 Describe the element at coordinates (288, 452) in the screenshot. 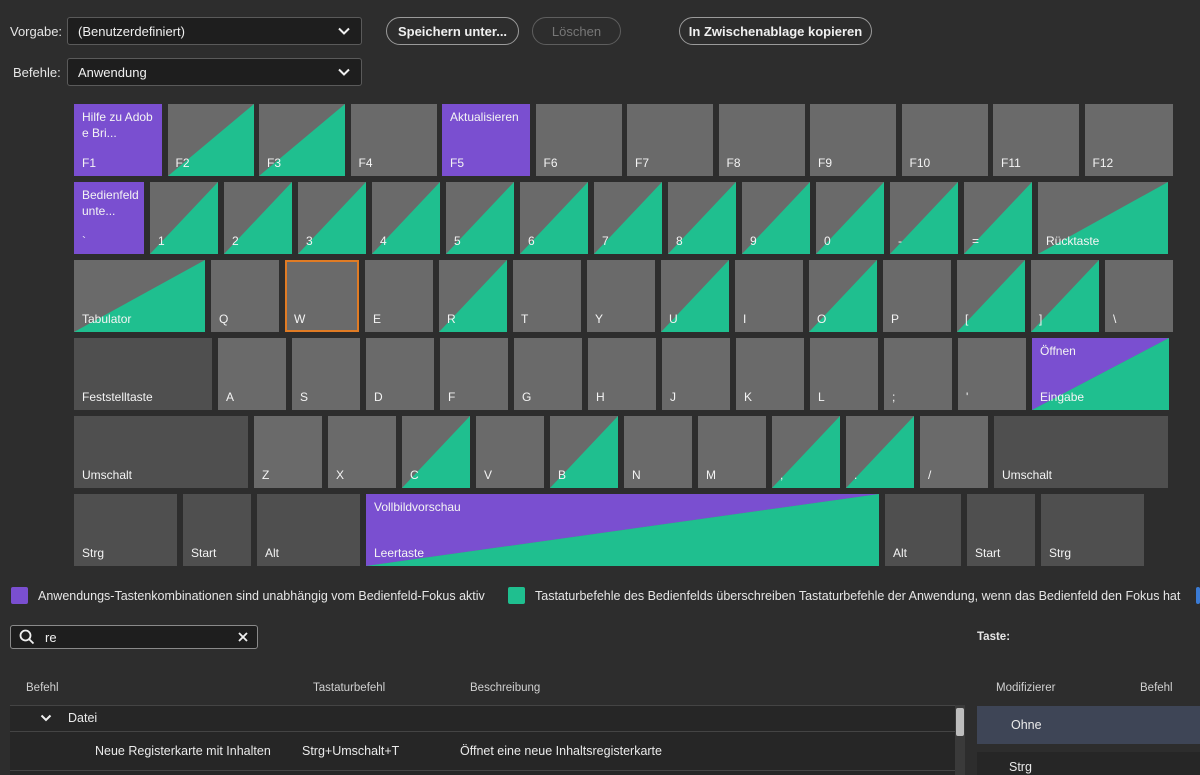

I see `key-z: Z` at that location.